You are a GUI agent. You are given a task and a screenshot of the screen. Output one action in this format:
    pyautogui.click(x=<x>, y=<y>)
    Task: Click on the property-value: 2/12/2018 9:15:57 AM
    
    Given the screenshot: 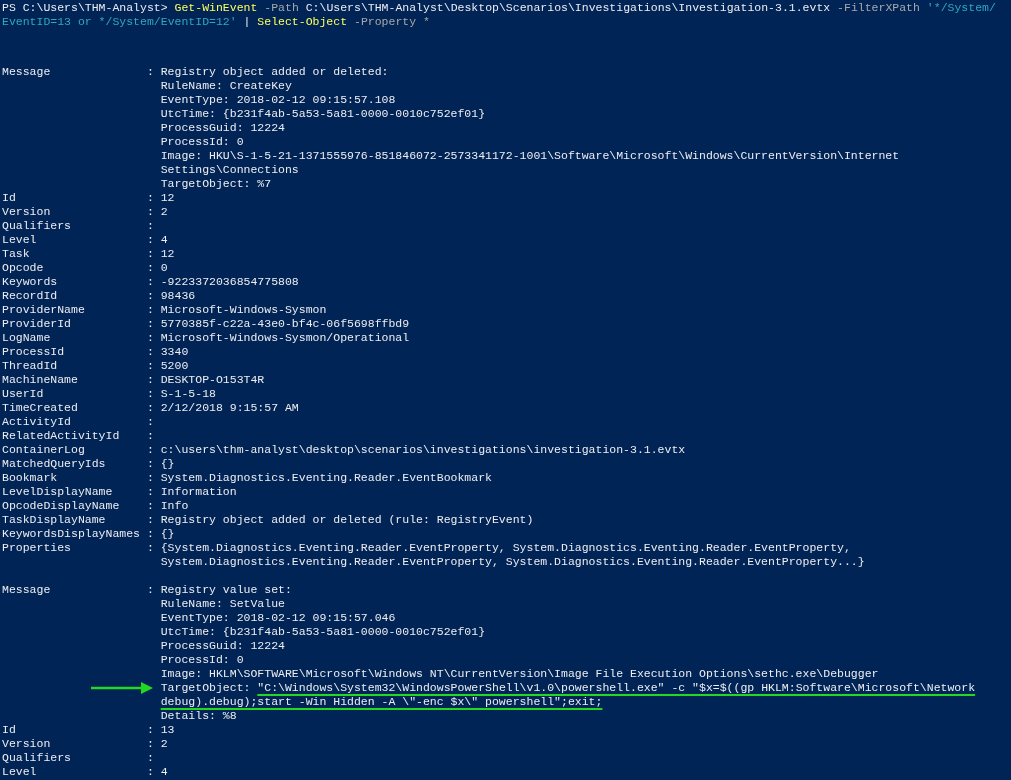 What is the action you would take?
    pyautogui.click(x=229, y=408)
    